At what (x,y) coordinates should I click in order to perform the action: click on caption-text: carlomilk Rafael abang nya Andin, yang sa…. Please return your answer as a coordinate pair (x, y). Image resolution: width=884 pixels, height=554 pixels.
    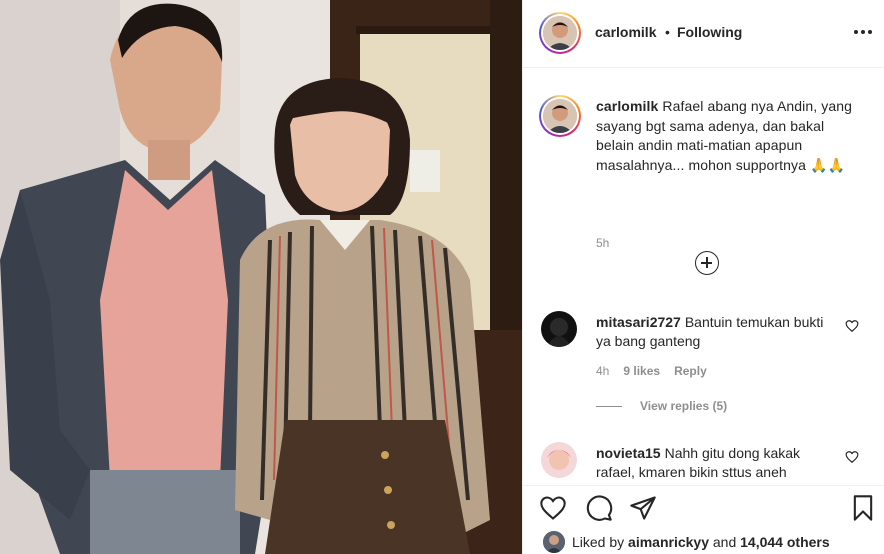
    Looking at the image, I should click on (727, 136).